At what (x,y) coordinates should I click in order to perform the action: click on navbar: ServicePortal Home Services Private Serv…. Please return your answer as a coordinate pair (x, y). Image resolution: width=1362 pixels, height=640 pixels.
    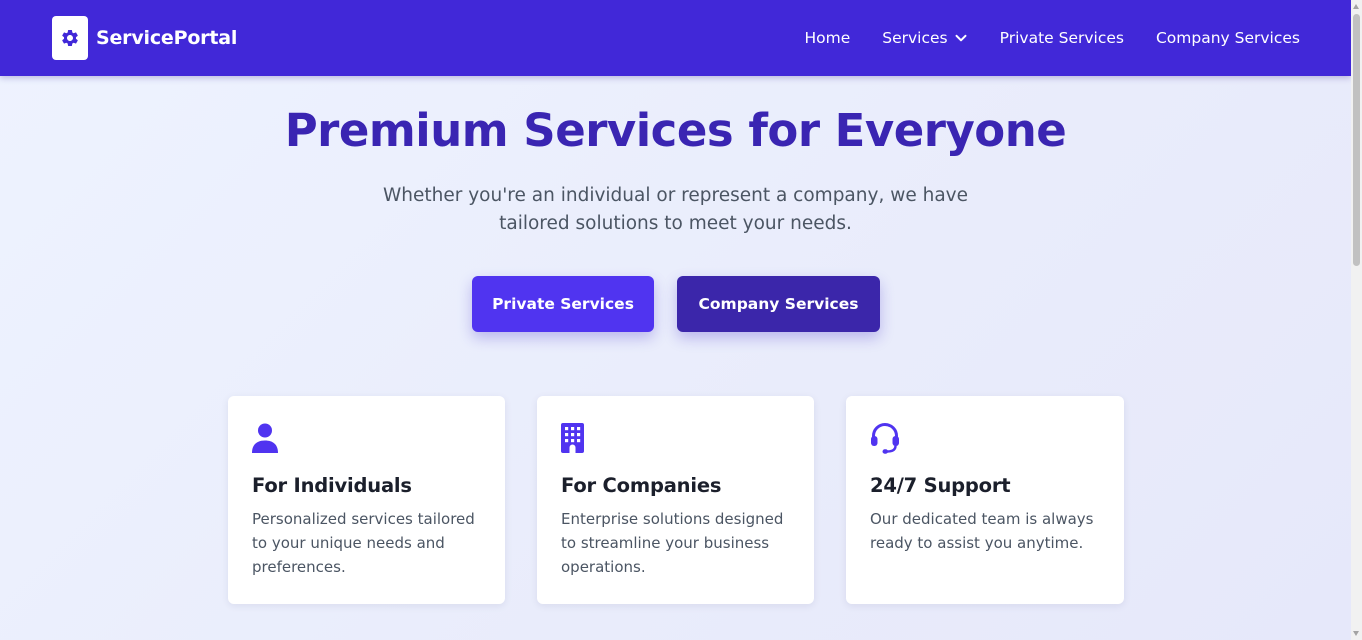
    Looking at the image, I should click on (675, 38).